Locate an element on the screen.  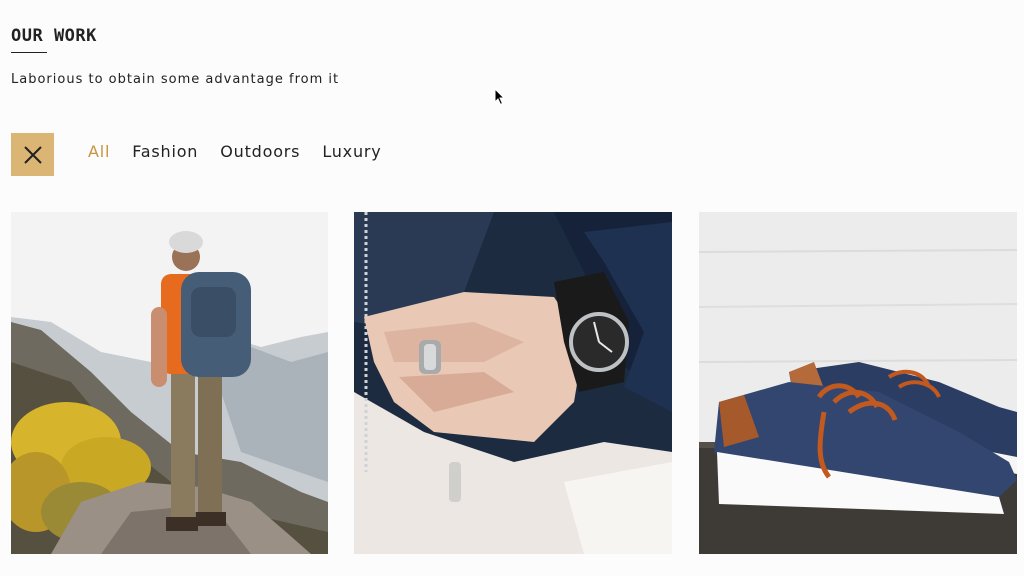
section-title: OUR WORK is located at coordinates (54, 36).